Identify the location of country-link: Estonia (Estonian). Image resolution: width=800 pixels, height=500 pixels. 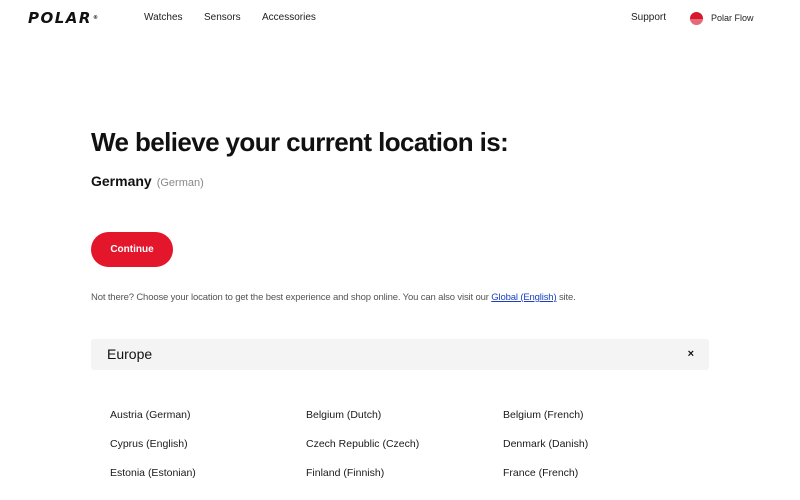
(153, 473).